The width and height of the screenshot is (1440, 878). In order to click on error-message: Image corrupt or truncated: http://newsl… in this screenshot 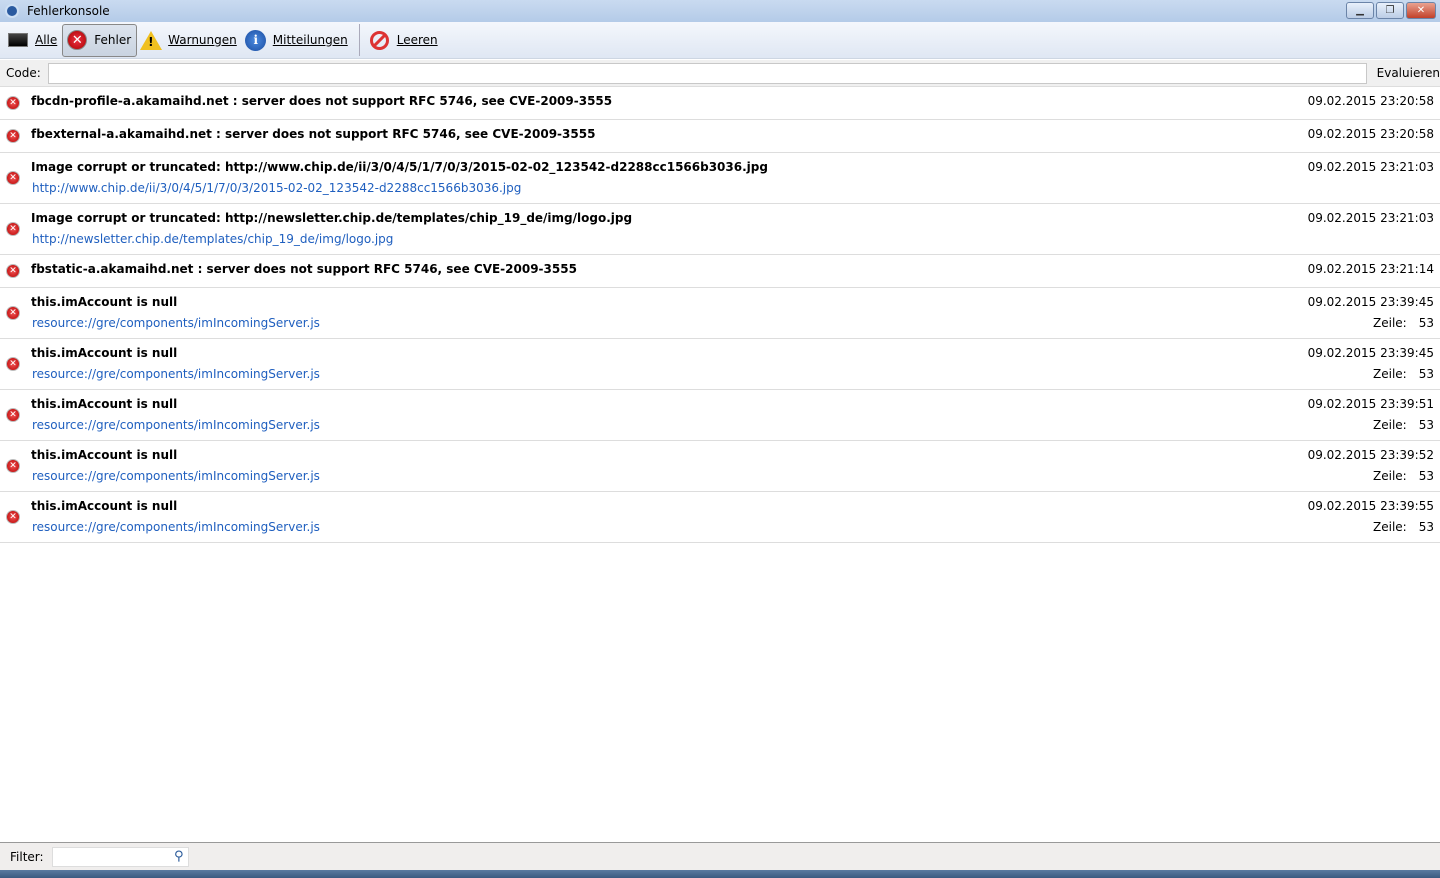, I will do `click(332, 218)`.